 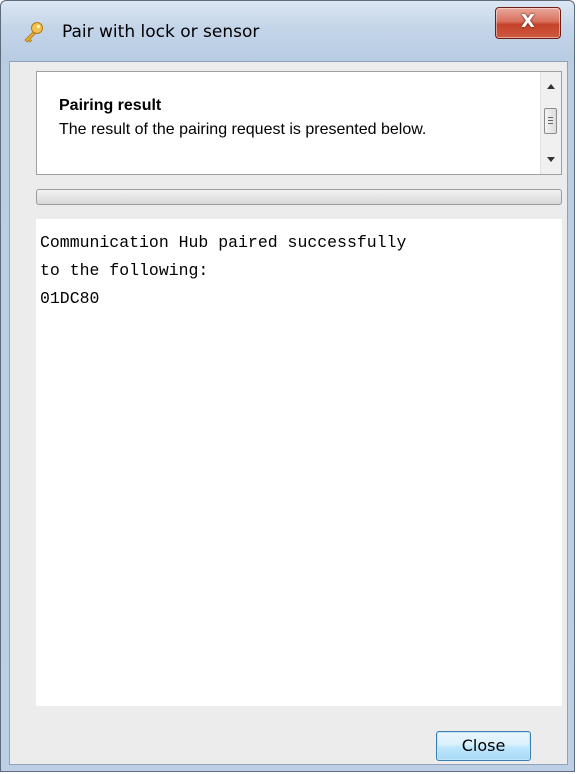 I want to click on scroll-up-arrow-icon, so click(x=551, y=86).